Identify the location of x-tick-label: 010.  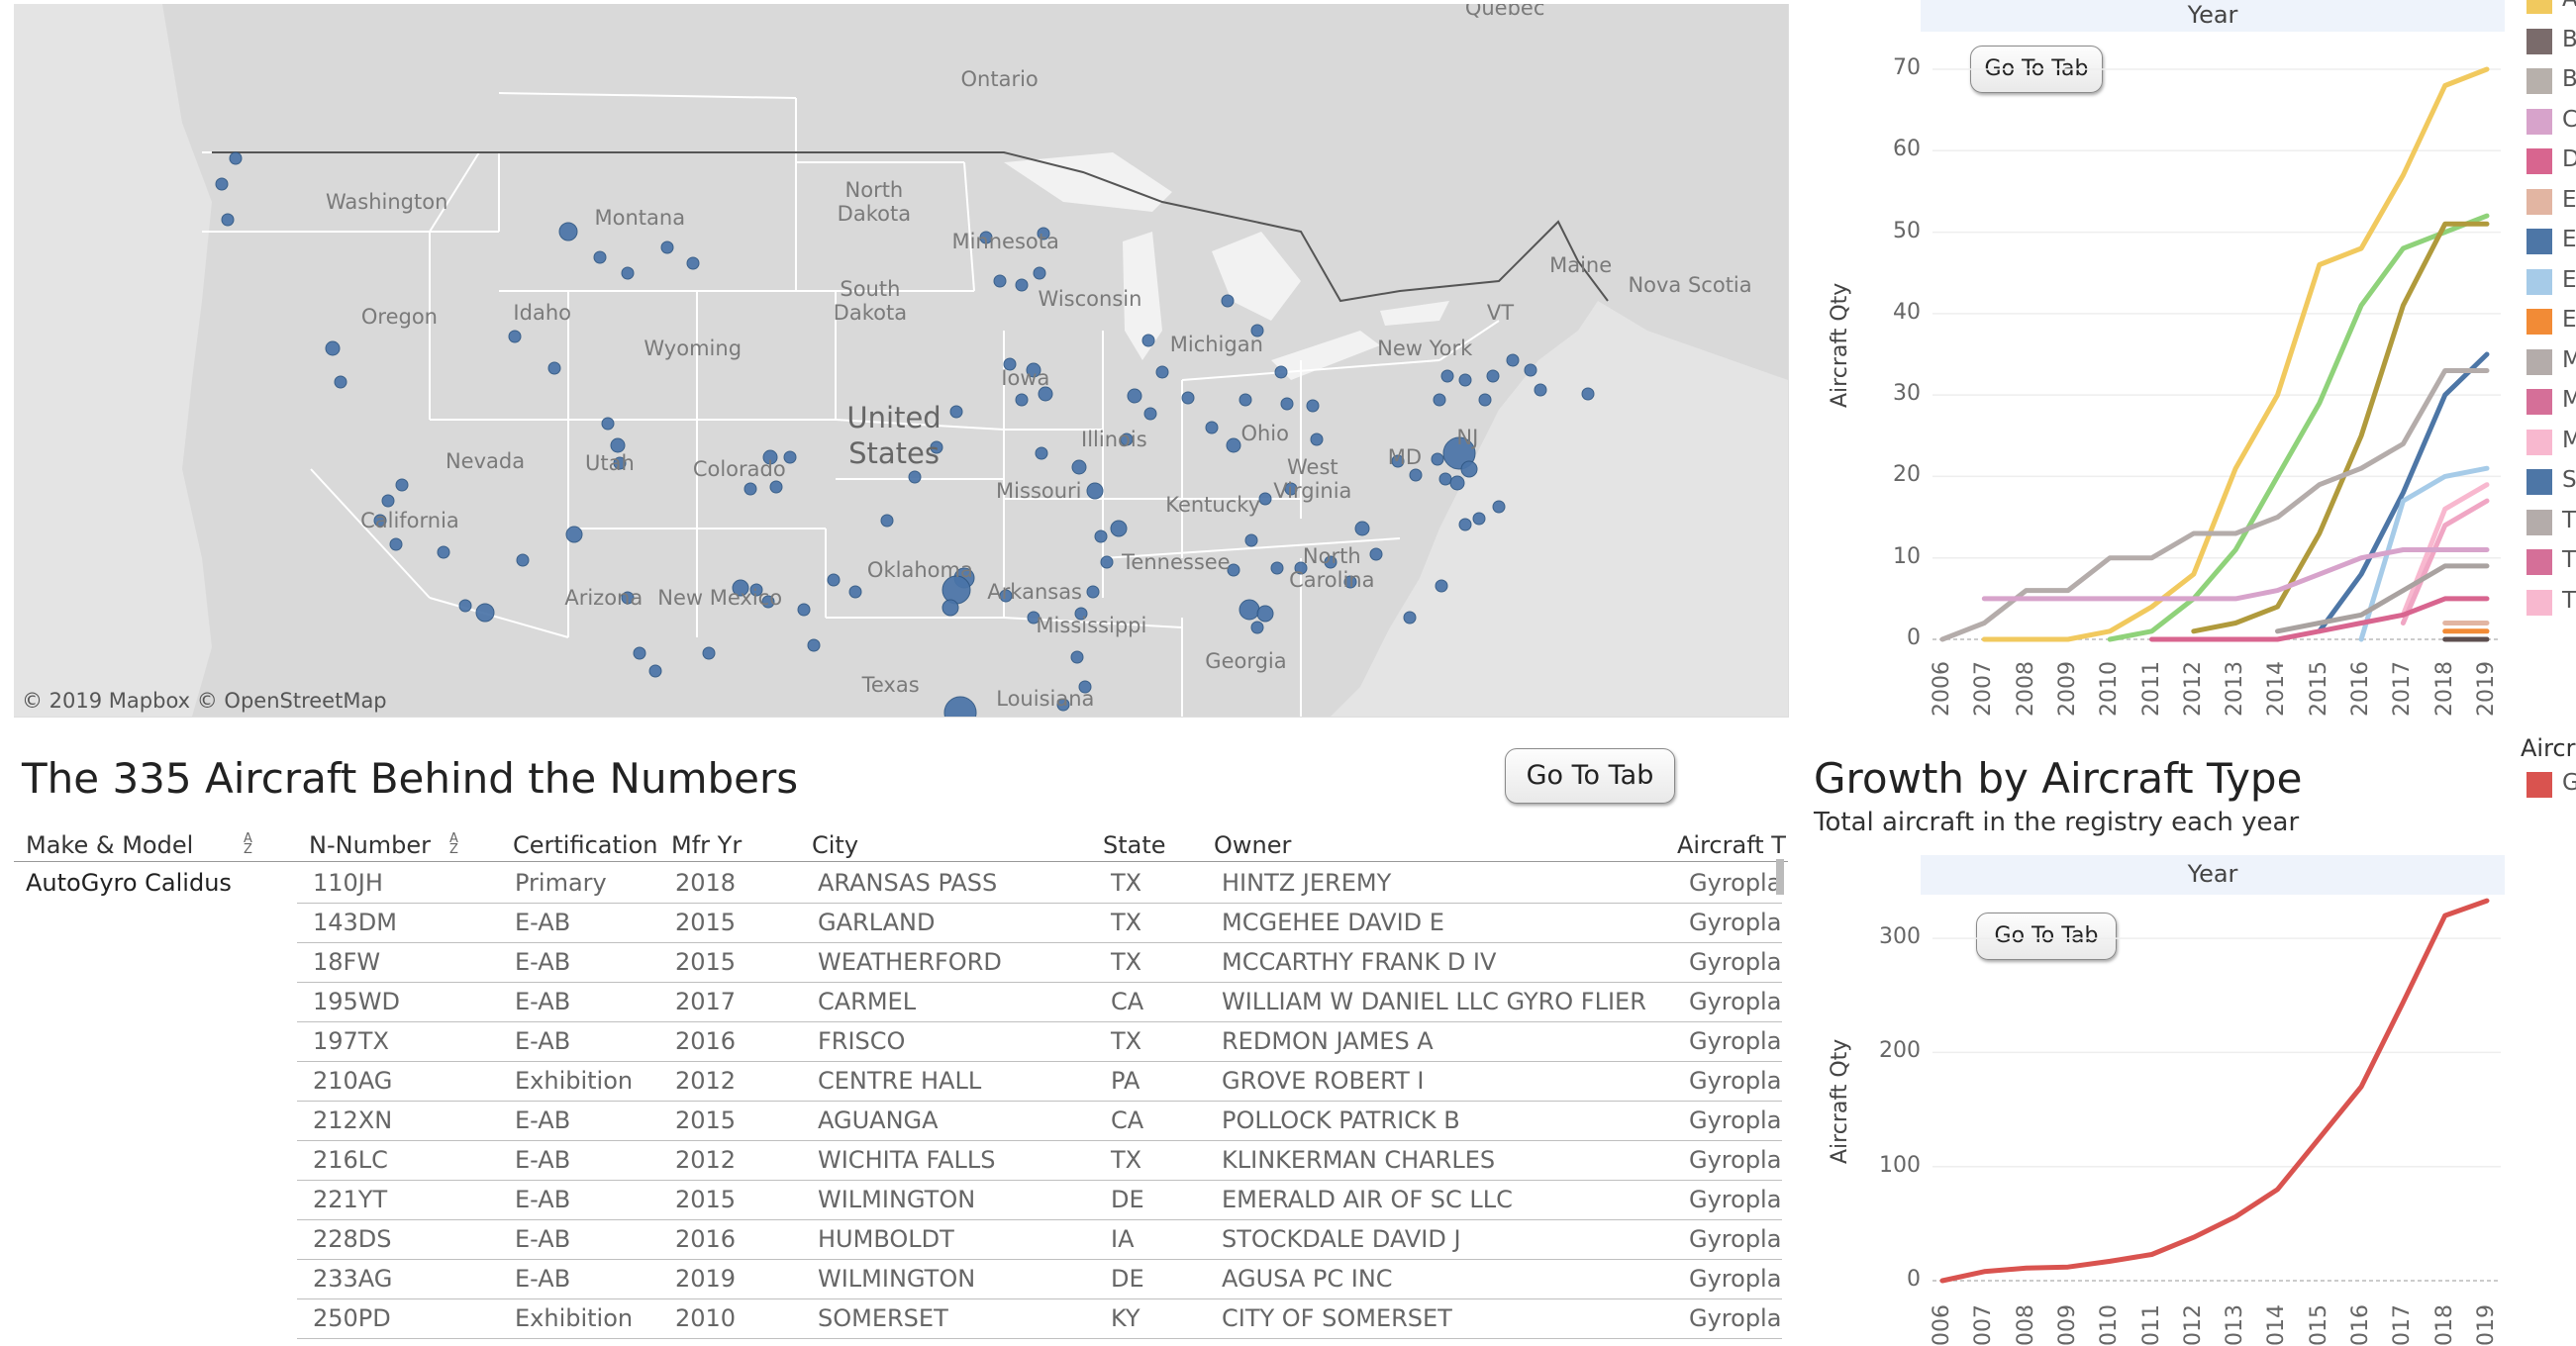
(2110, 1325).